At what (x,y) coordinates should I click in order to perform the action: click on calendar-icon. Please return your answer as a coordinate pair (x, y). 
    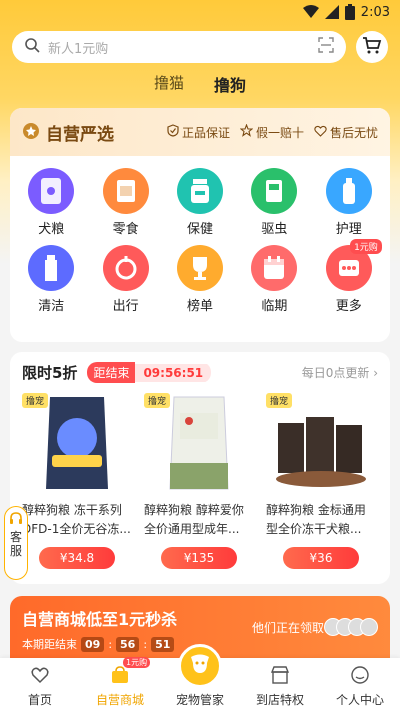
    Looking at the image, I should click on (274, 268).